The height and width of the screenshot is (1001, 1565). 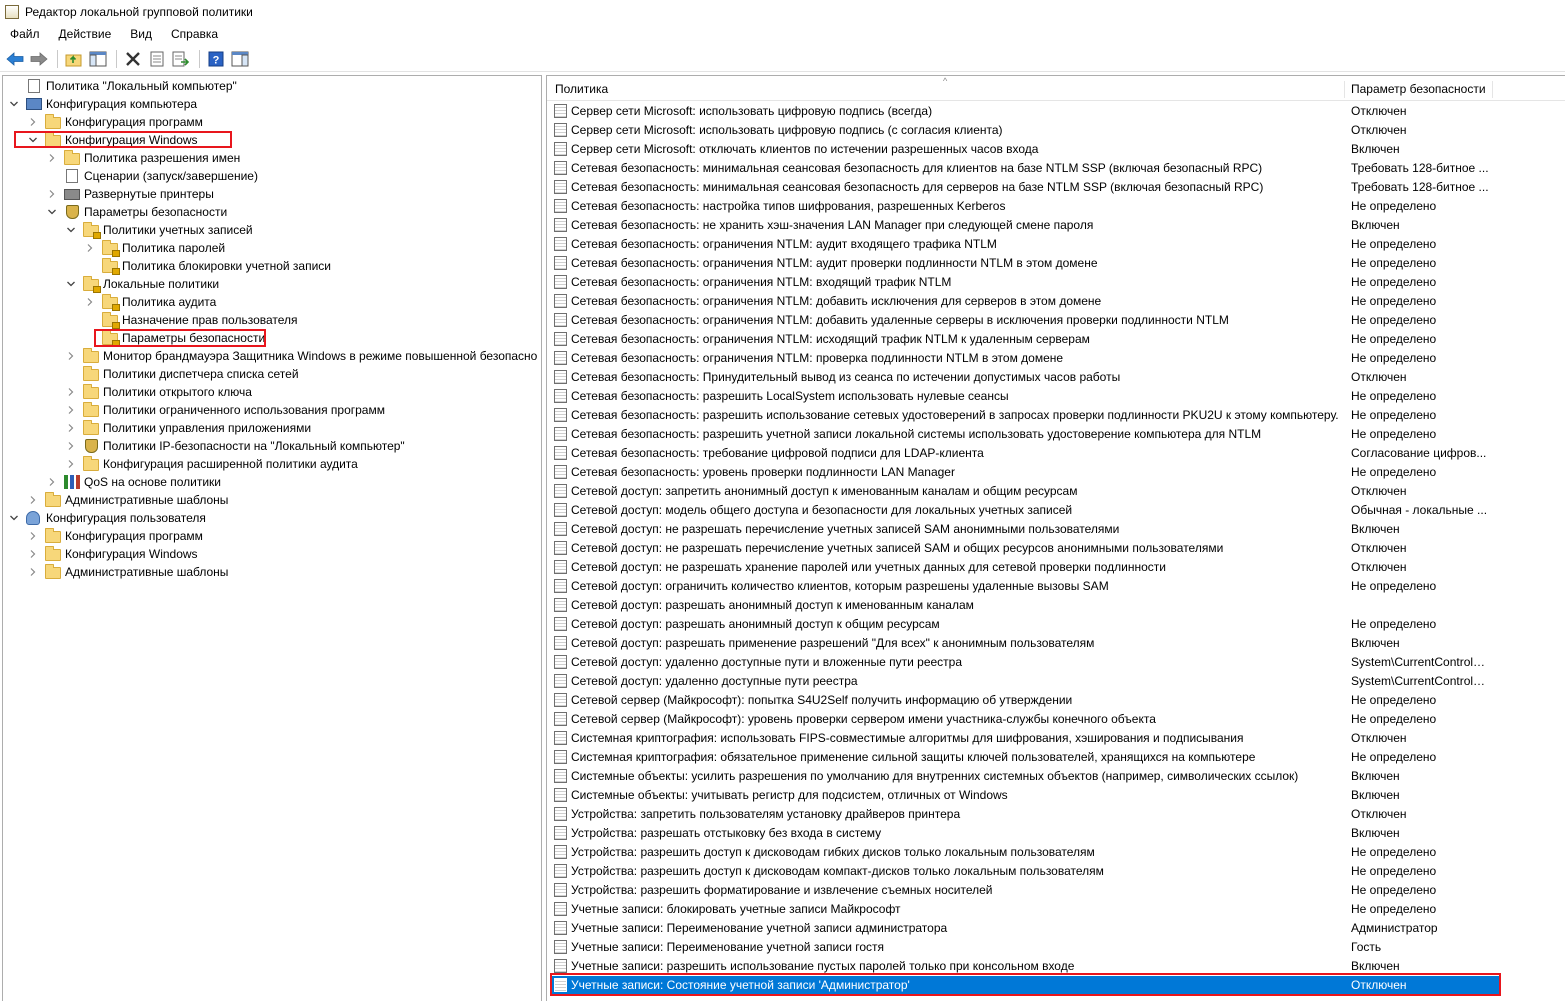 What do you see at coordinates (123, 86) in the screenshot?
I see `tree-item: Политика "Локальный компьютер"` at bounding box center [123, 86].